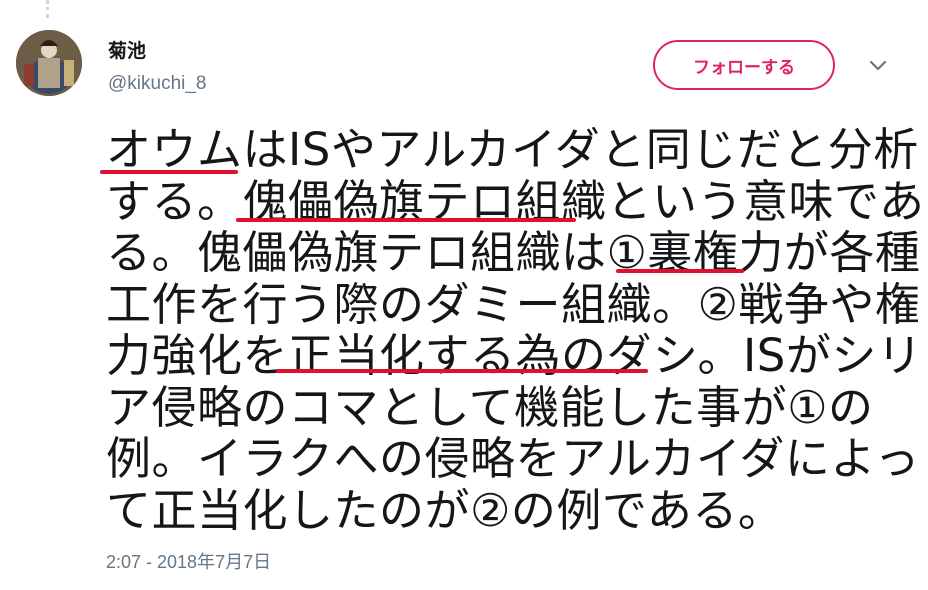 Image resolution: width=928 pixels, height=590 pixels. What do you see at coordinates (157, 84) in the screenshot?
I see `screen-name: @kikuchi_8` at bounding box center [157, 84].